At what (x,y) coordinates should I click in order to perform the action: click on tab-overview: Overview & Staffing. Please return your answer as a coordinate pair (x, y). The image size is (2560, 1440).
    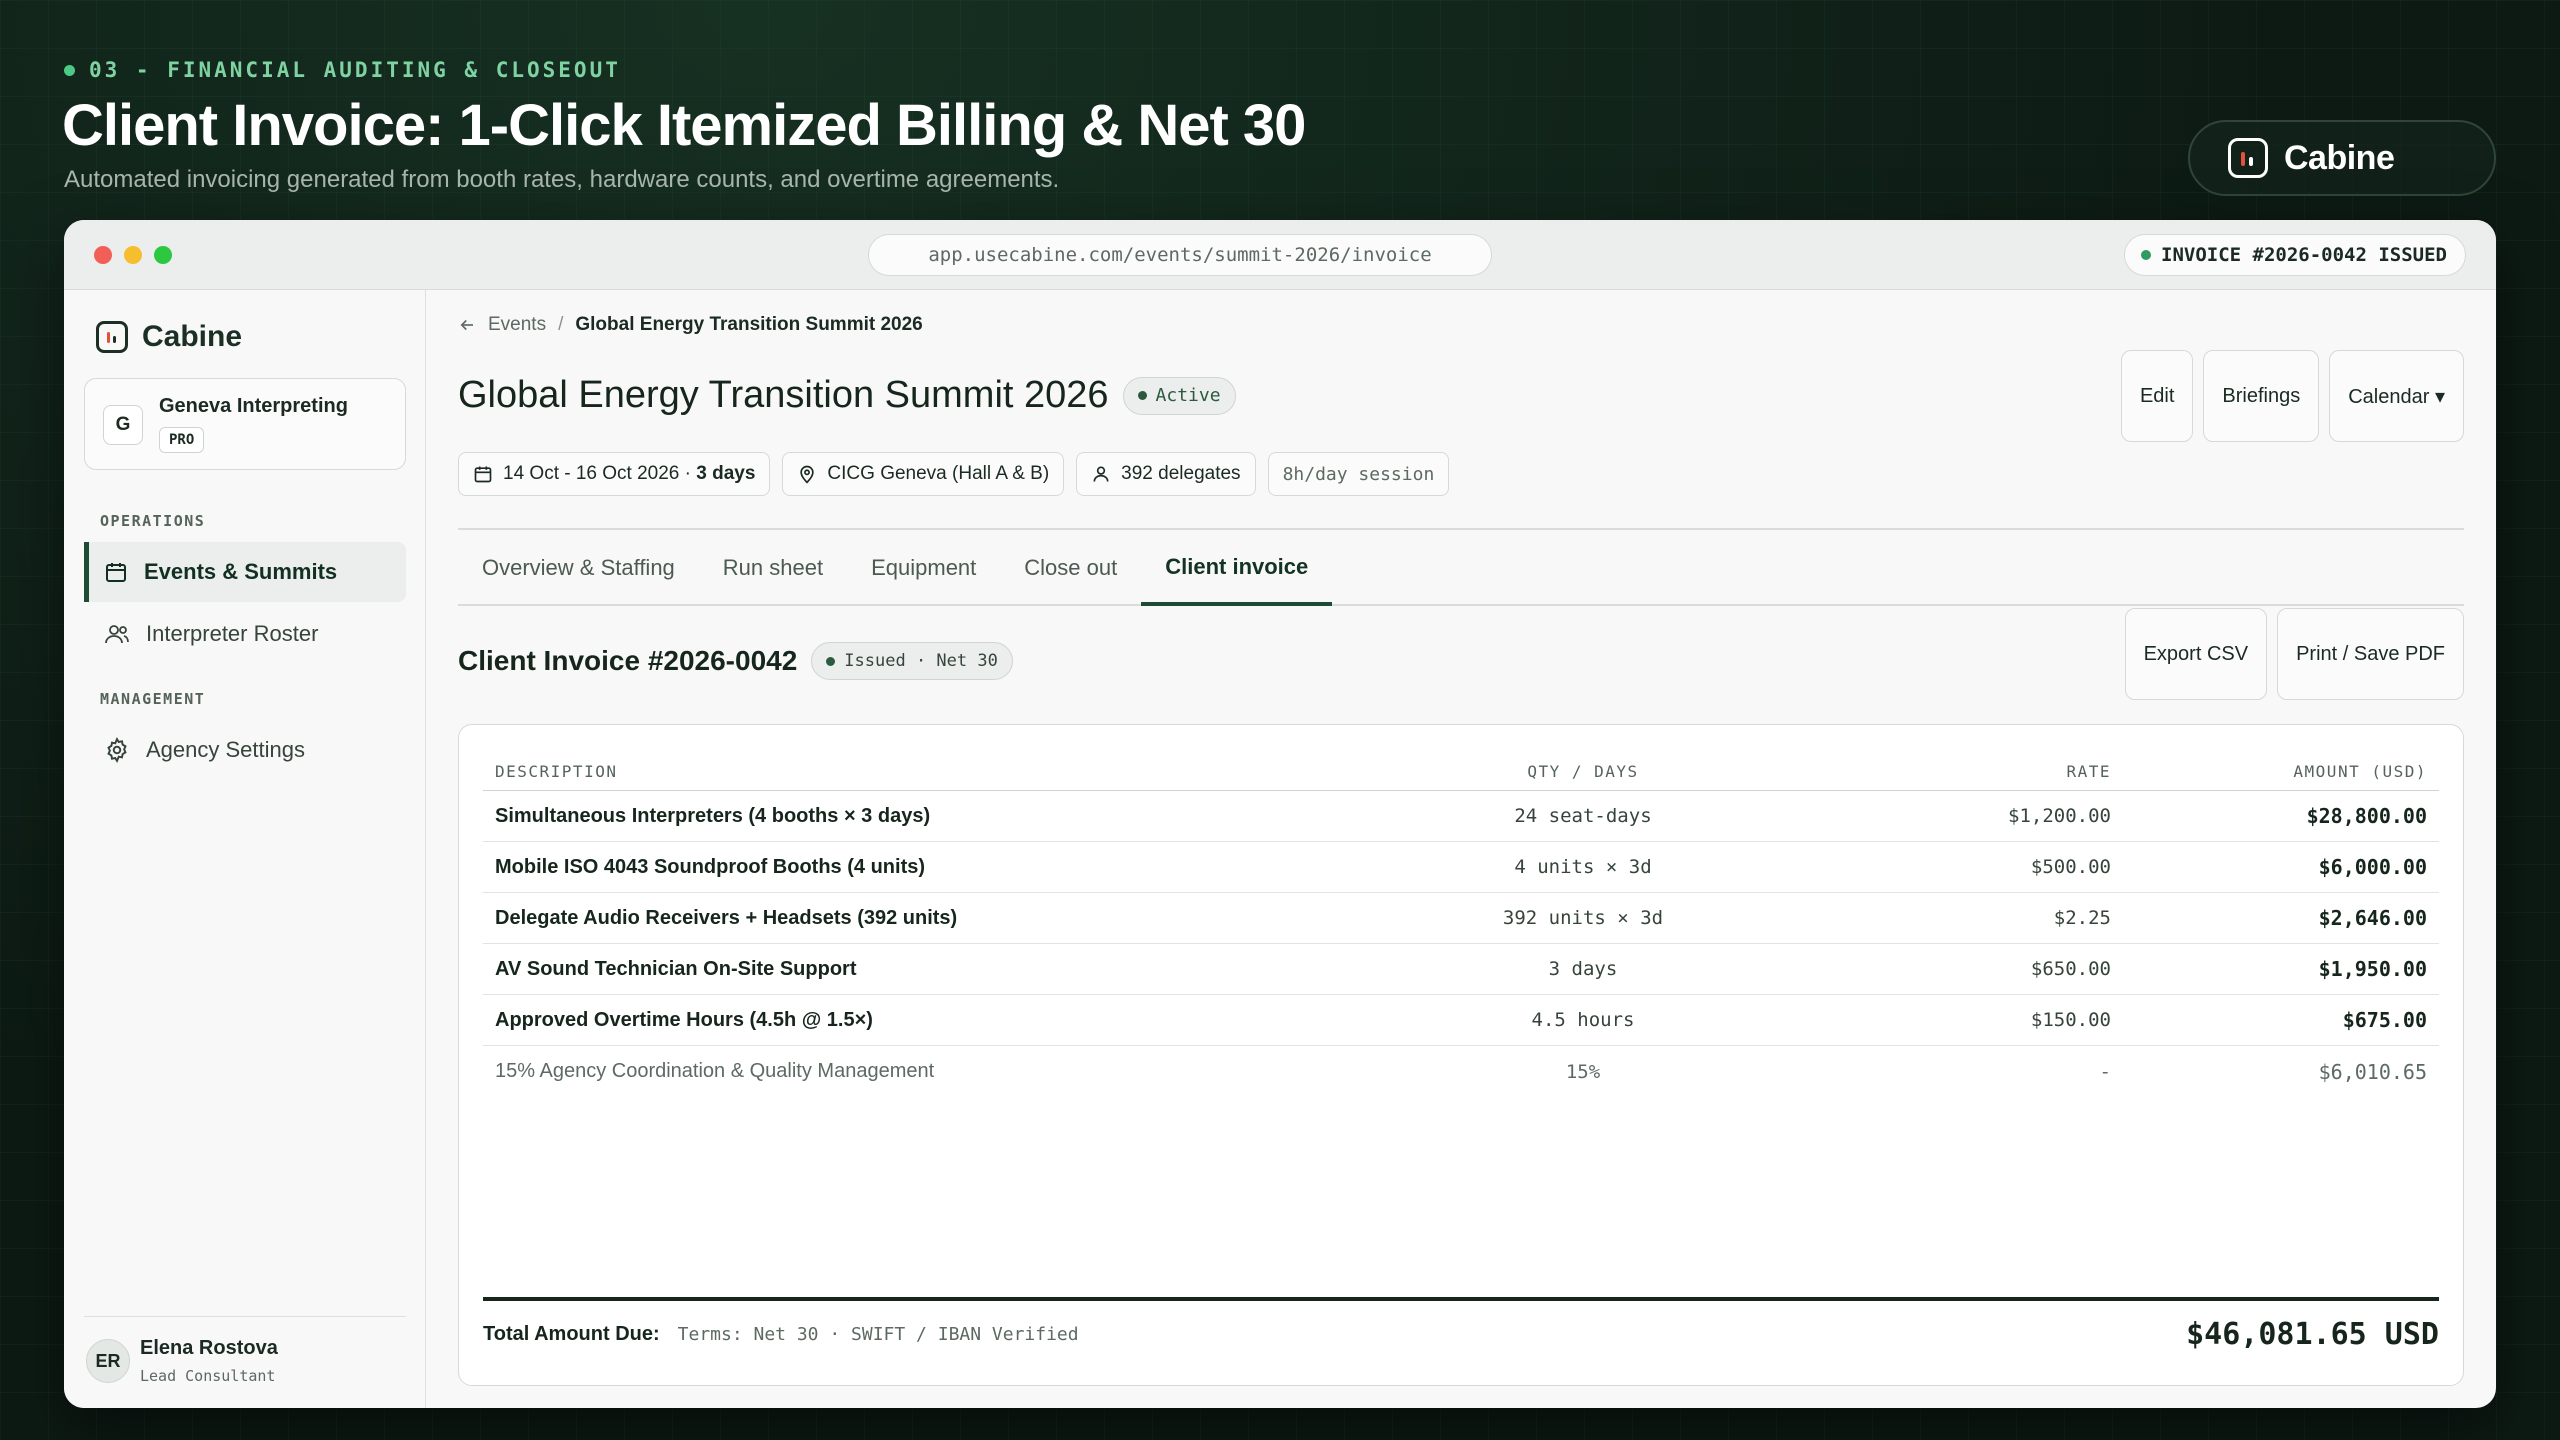
    Looking at the image, I should click on (578, 568).